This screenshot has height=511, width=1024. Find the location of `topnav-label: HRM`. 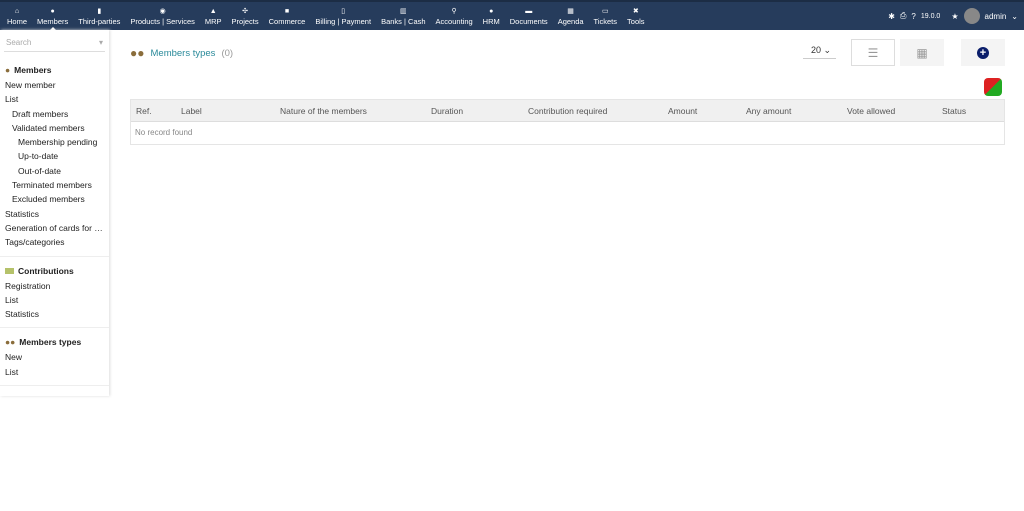

topnav-label: HRM is located at coordinates (491, 21).